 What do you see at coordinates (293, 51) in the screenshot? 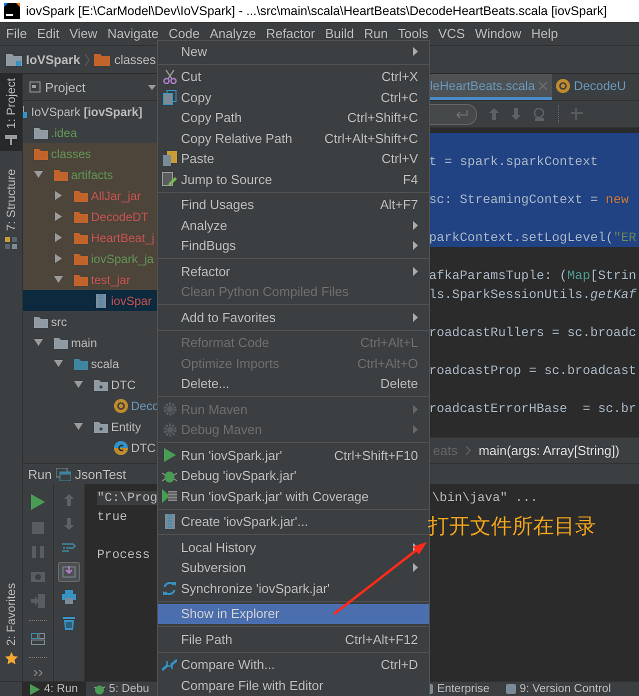
I see `menu-item: New` at bounding box center [293, 51].